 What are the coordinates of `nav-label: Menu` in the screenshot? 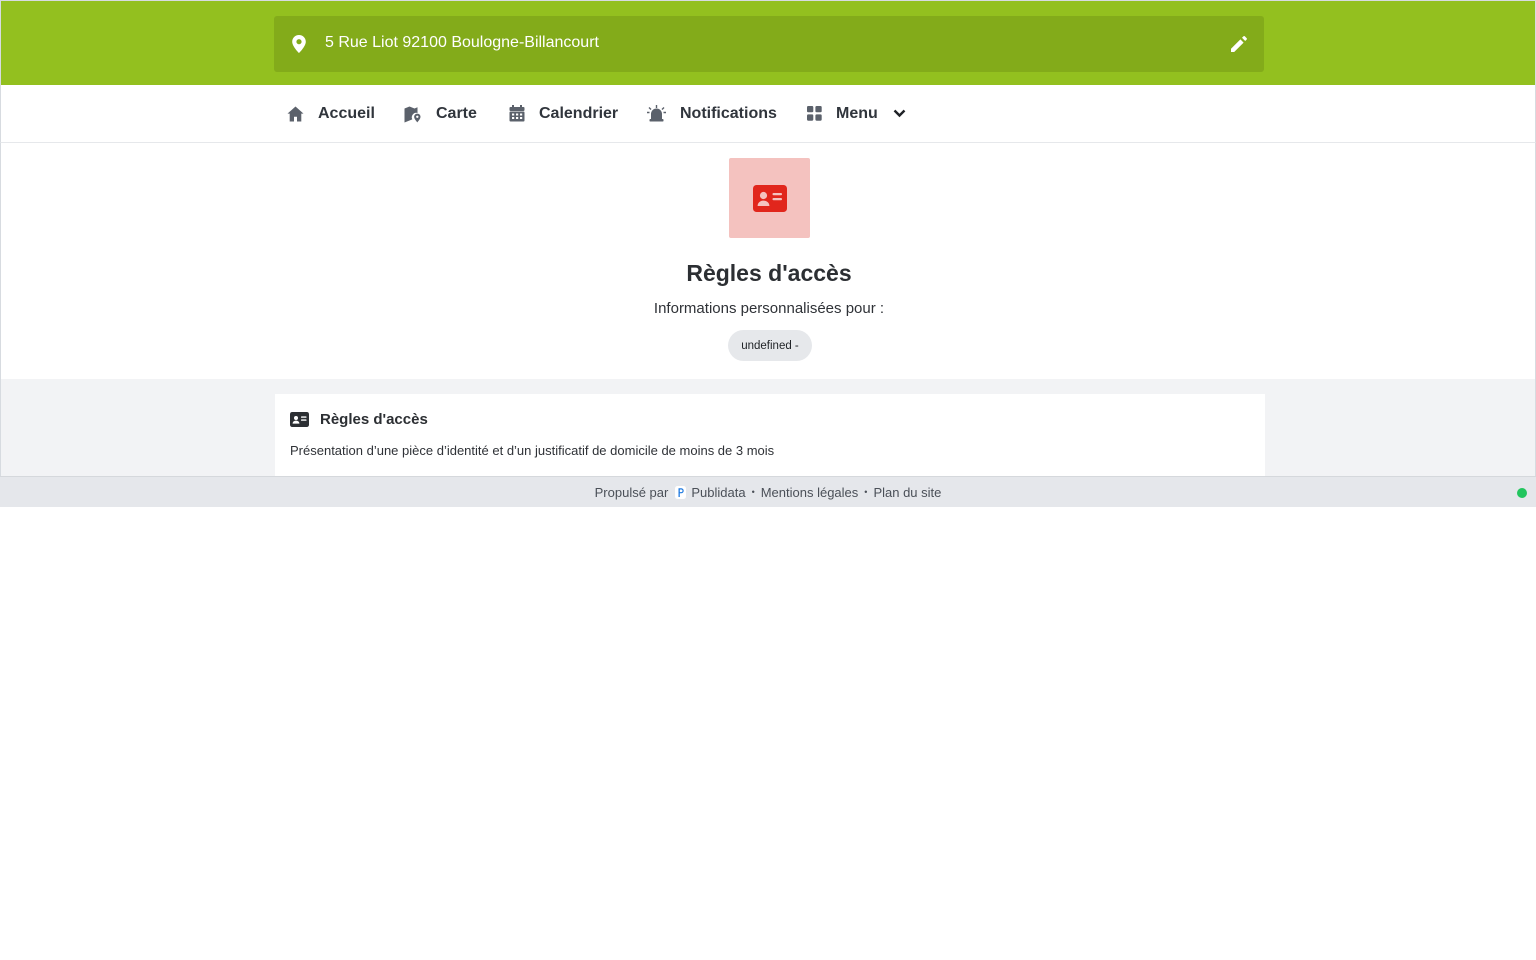 It's located at (857, 113).